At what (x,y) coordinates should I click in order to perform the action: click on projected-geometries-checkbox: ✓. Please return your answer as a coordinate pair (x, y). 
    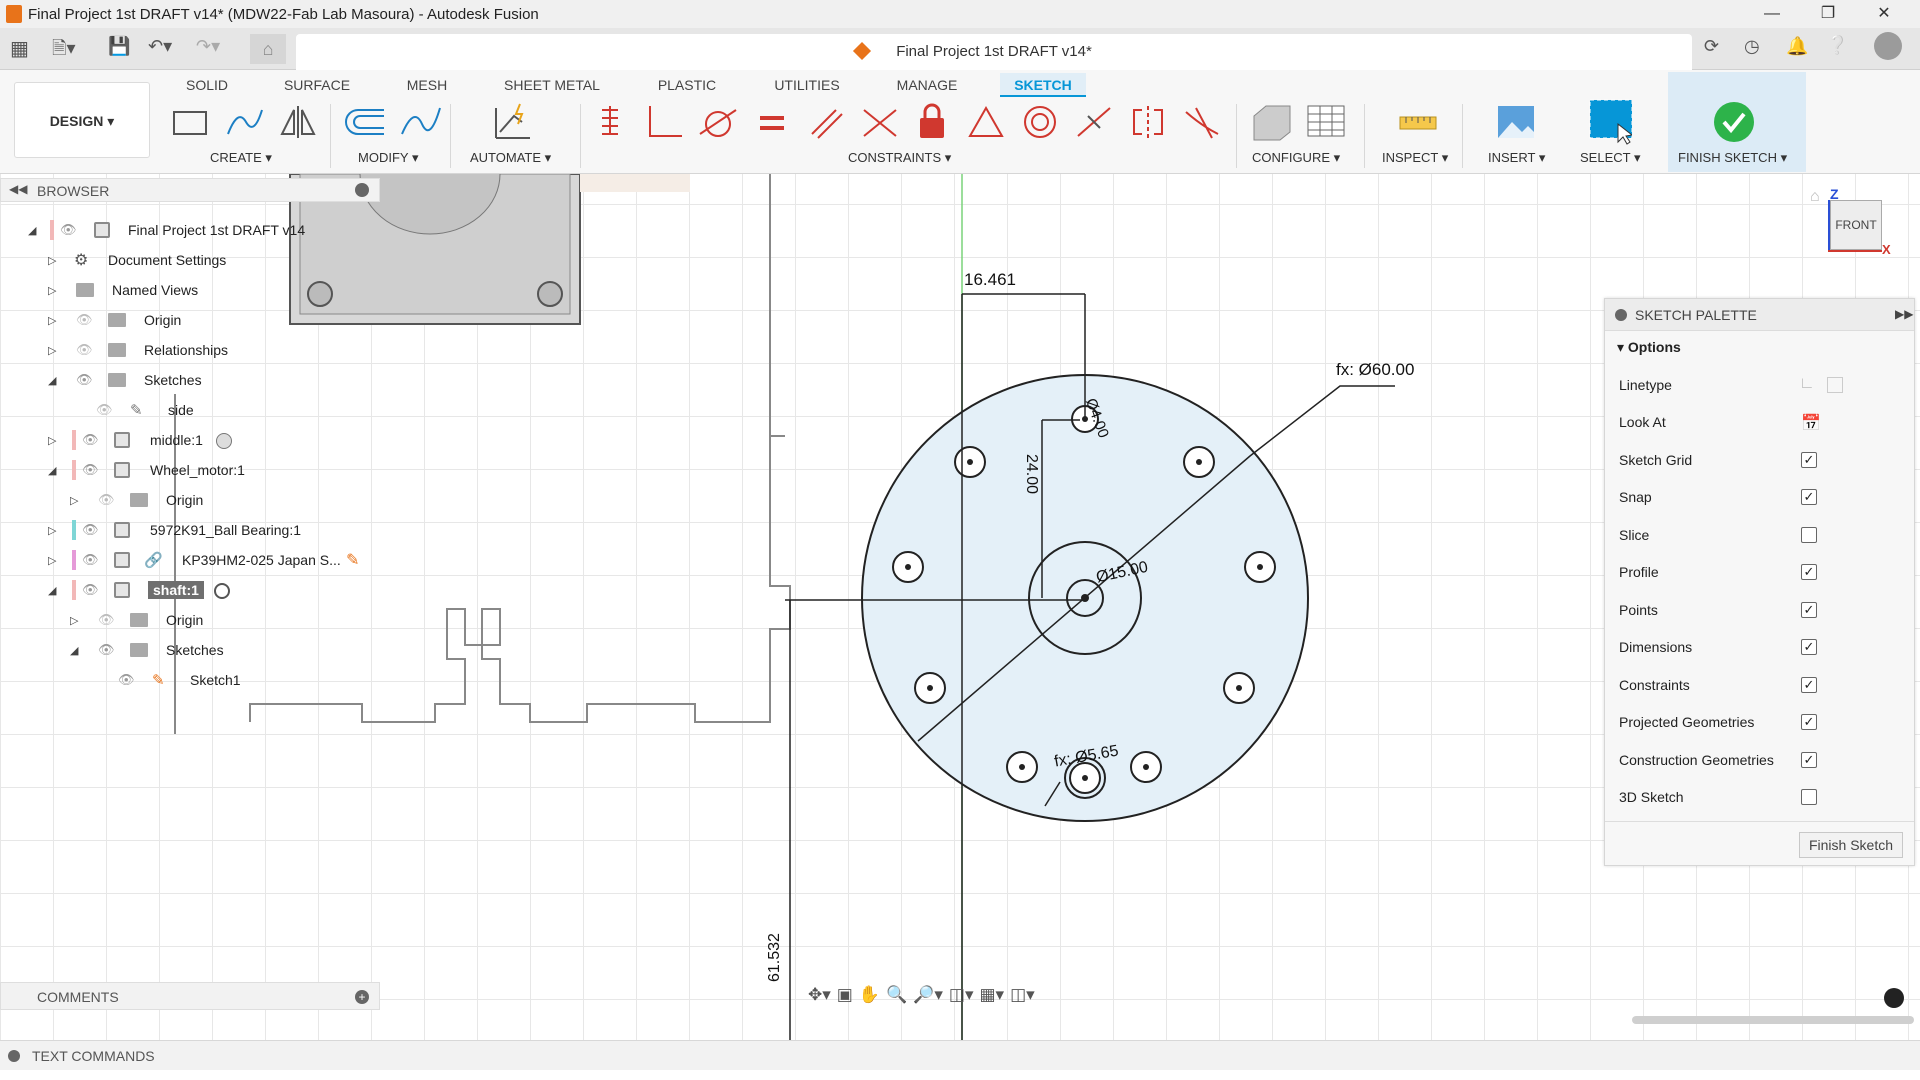
    Looking at the image, I should click on (1809, 722).